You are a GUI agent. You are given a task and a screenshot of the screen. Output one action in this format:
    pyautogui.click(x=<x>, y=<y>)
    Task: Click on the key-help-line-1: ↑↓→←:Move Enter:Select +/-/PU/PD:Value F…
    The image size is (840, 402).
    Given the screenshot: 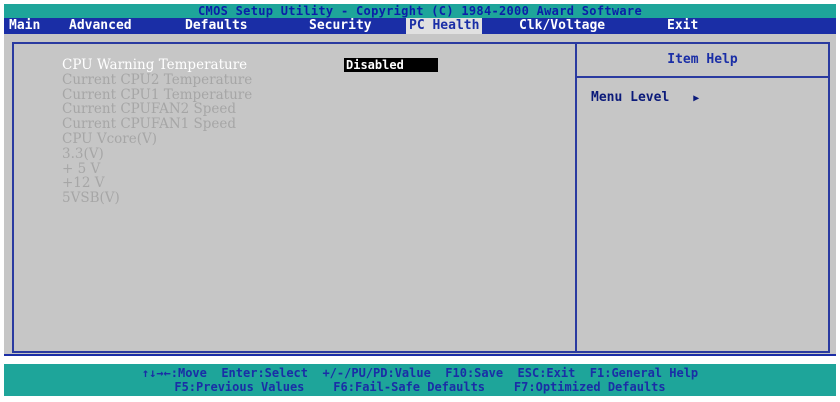 What is the action you would take?
    pyautogui.click(x=420, y=373)
    